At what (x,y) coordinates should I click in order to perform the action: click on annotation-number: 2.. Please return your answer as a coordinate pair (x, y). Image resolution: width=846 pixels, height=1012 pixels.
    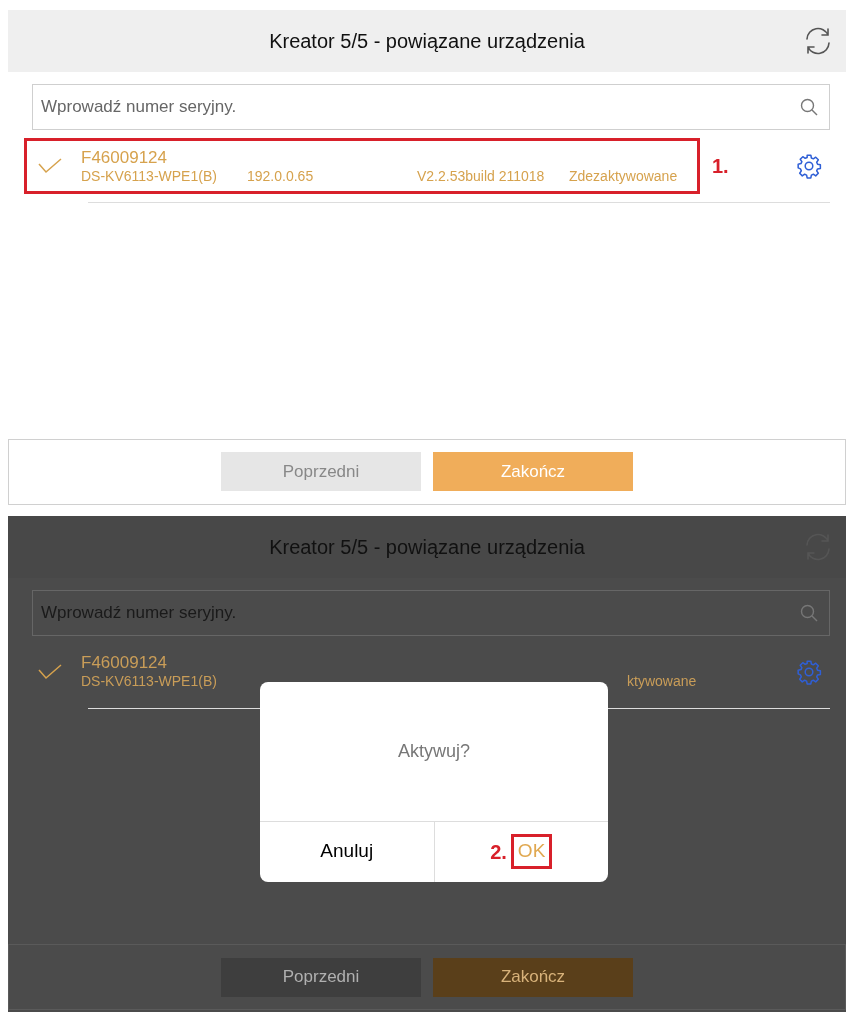
    Looking at the image, I should click on (498, 852).